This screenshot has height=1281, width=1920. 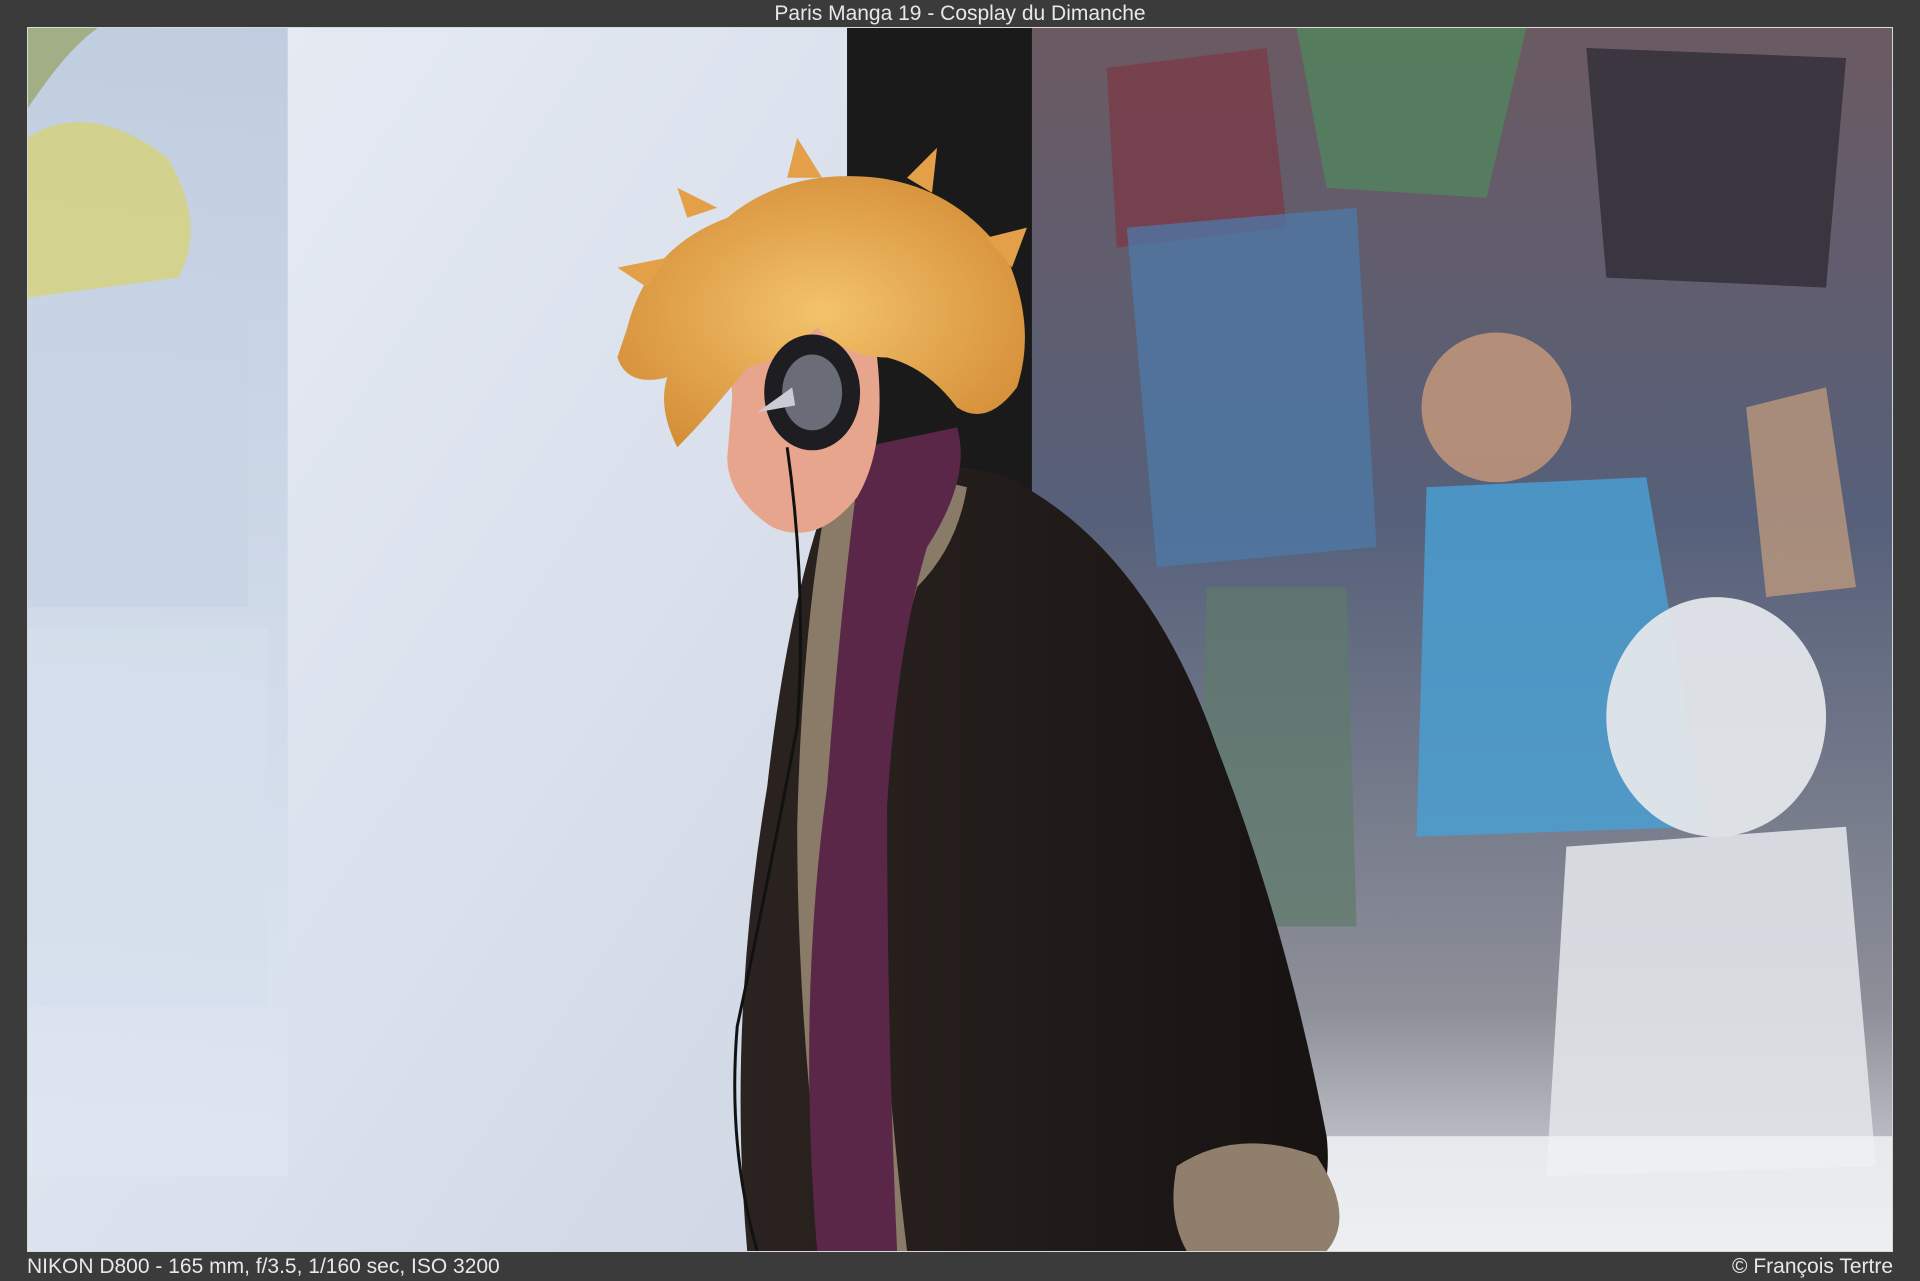 What do you see at coordinates (960, 13) in the screenshot?
I see `photo-title: Paris Manga 19 - Cosplay du Dimanche` at bounding box center [960, 13].